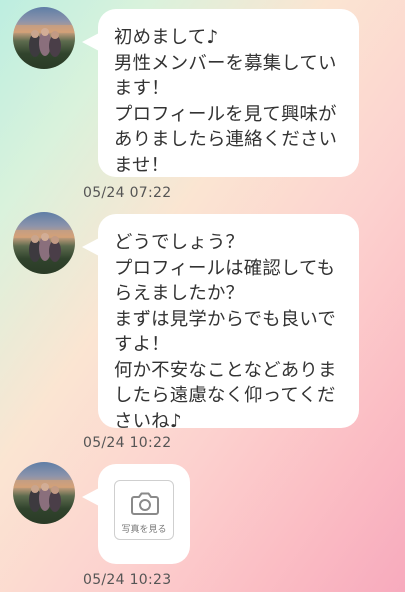 This screenshot has width=405, height=592. What do you see at coordinates (127, 580) in the screenshot?
I see `message-timestamp: 05/24 10:23` at bounding box center [127, 580].